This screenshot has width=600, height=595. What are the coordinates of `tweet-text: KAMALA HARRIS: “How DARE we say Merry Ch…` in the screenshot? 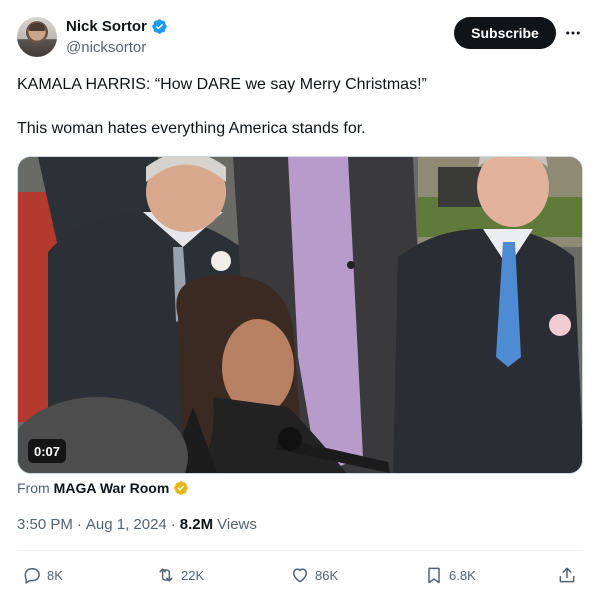 It's located at (300, 107).